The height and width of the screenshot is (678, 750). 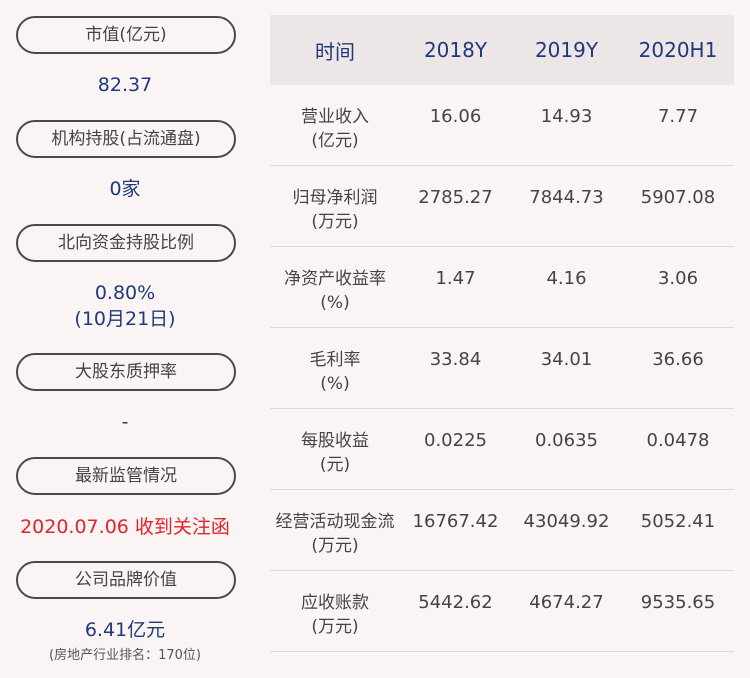 I want to click on institutions-value: 0家, so click(x=125, y=189).